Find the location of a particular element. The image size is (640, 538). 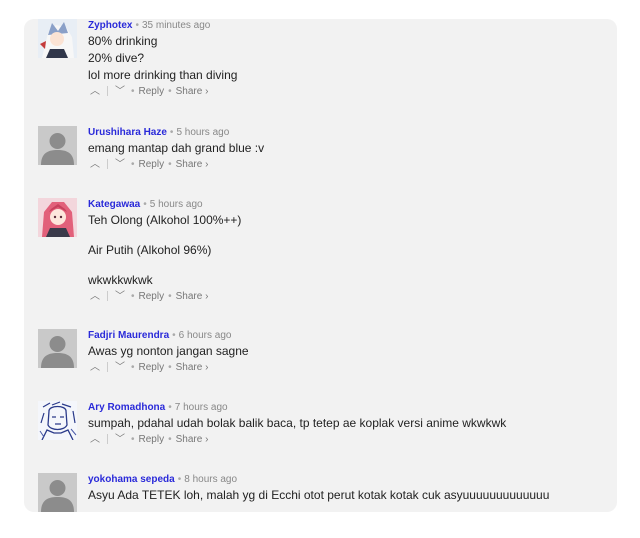

comment-text: Awas yg nonton jangan sagne is located at coordinates (348, 351).